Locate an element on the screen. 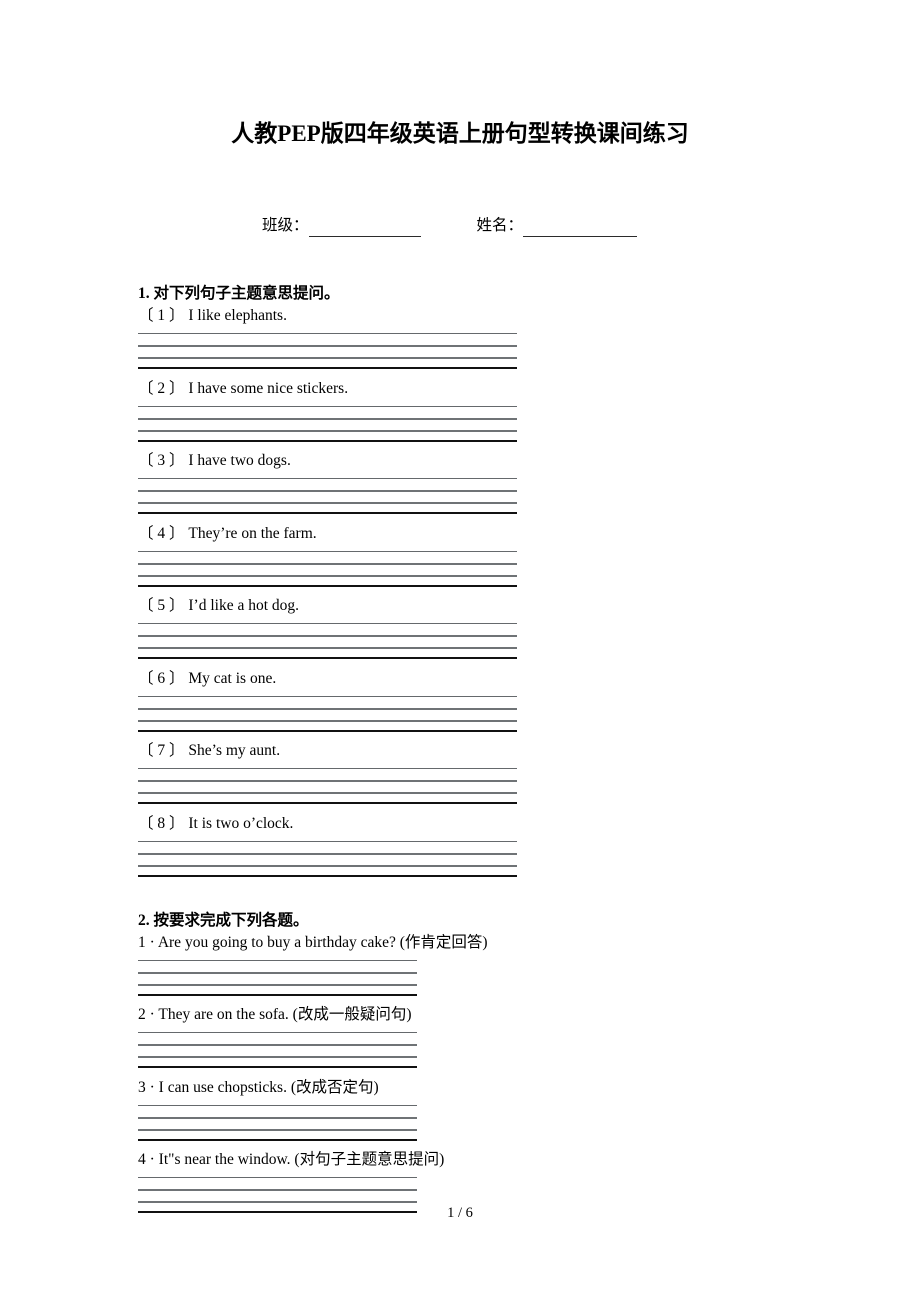 Image resolution: width=920 pixels, height=1302 pixels. question-sentence: They’re on the farm. is located at coordinates (252, 533).